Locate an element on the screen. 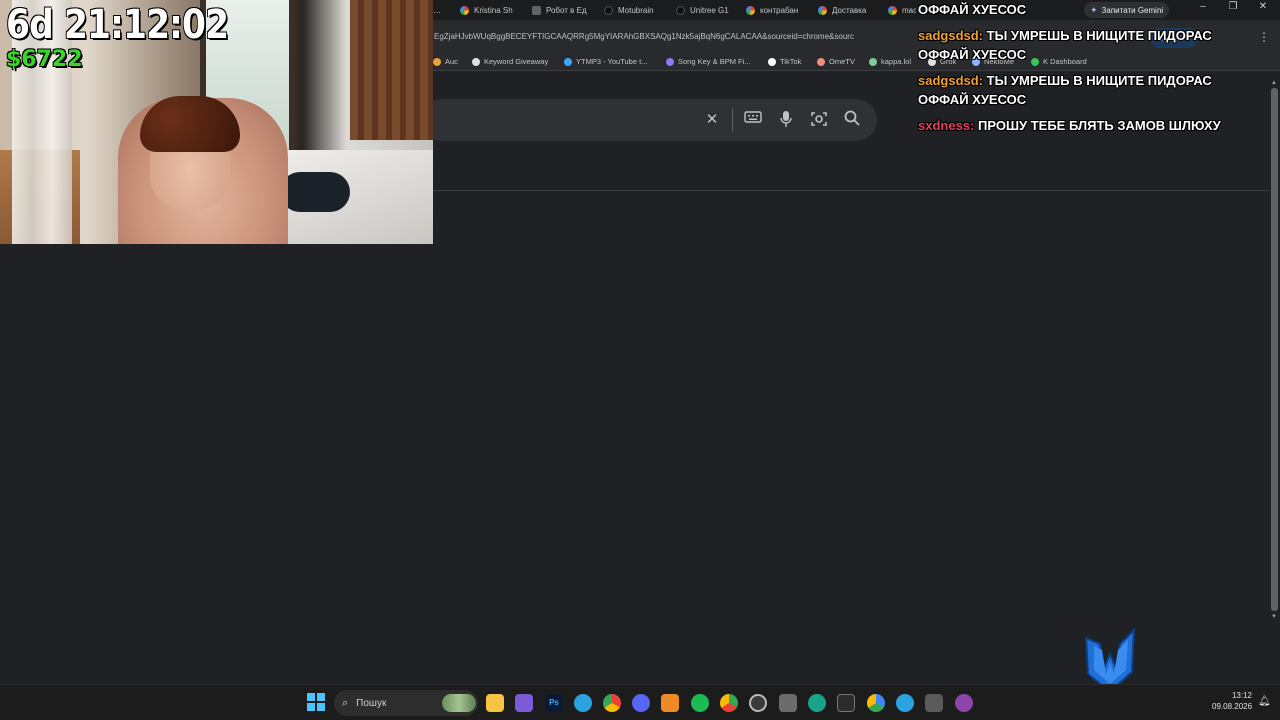  bookmark-item: OmeTV is located at coordinates (836, 61).